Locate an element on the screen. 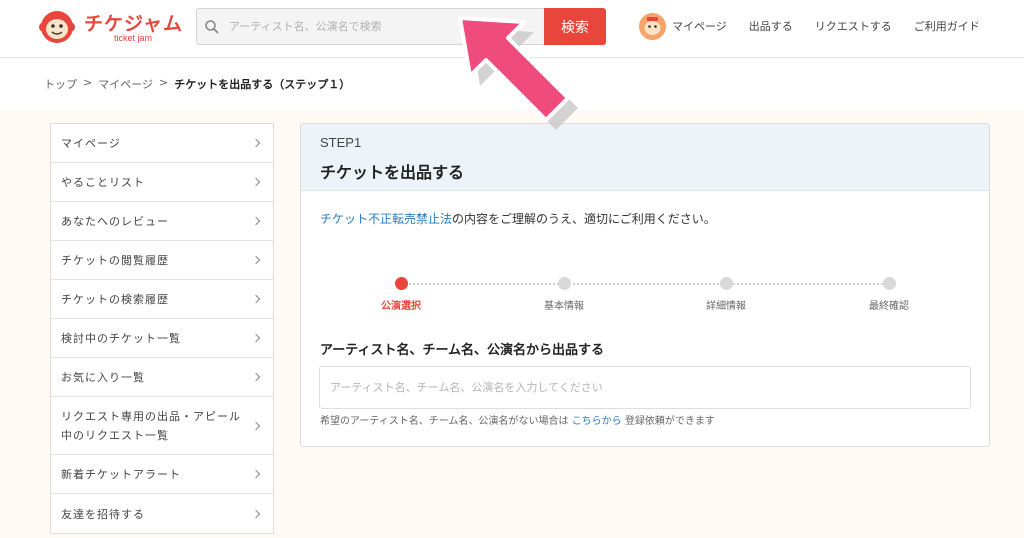  sidebar-item-label: チケットの閲覧履歴 is located at coordinates (115, 260).